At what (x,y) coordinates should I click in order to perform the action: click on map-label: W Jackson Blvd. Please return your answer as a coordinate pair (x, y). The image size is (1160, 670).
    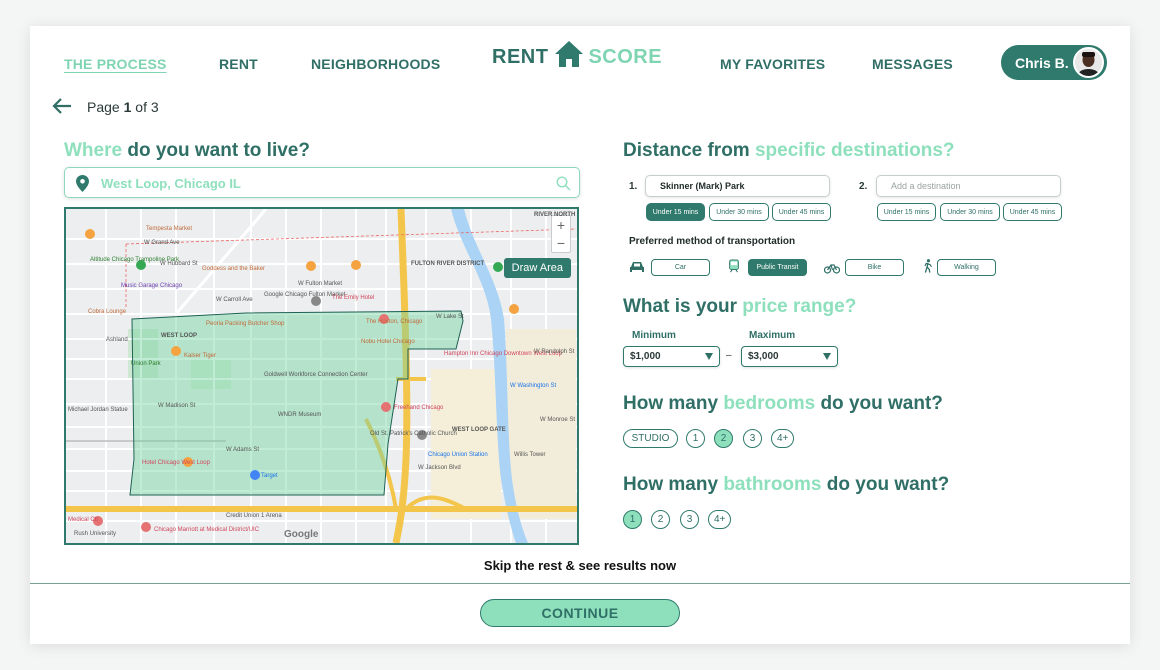
    Looking at the image, I should click on (439, 468).